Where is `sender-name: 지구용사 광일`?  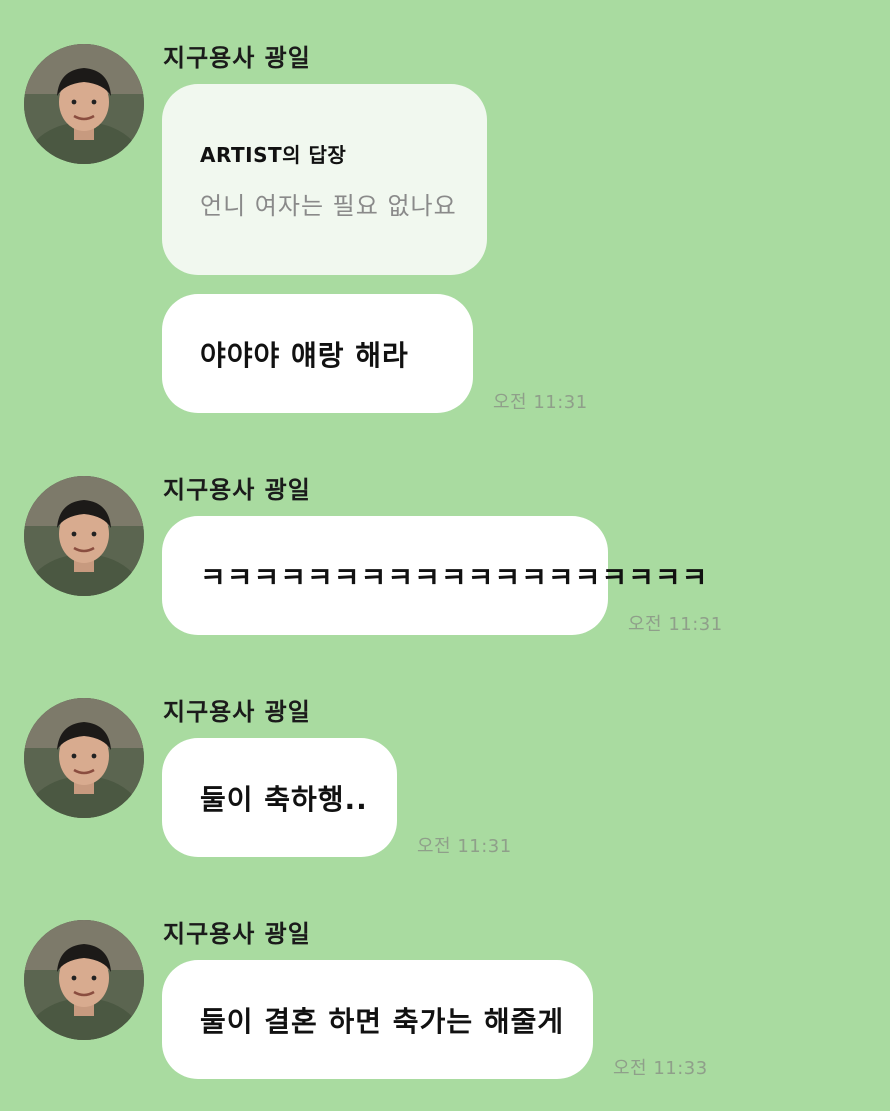 sender-name: 지구용사 광일 is located at coordinates (237, 934).